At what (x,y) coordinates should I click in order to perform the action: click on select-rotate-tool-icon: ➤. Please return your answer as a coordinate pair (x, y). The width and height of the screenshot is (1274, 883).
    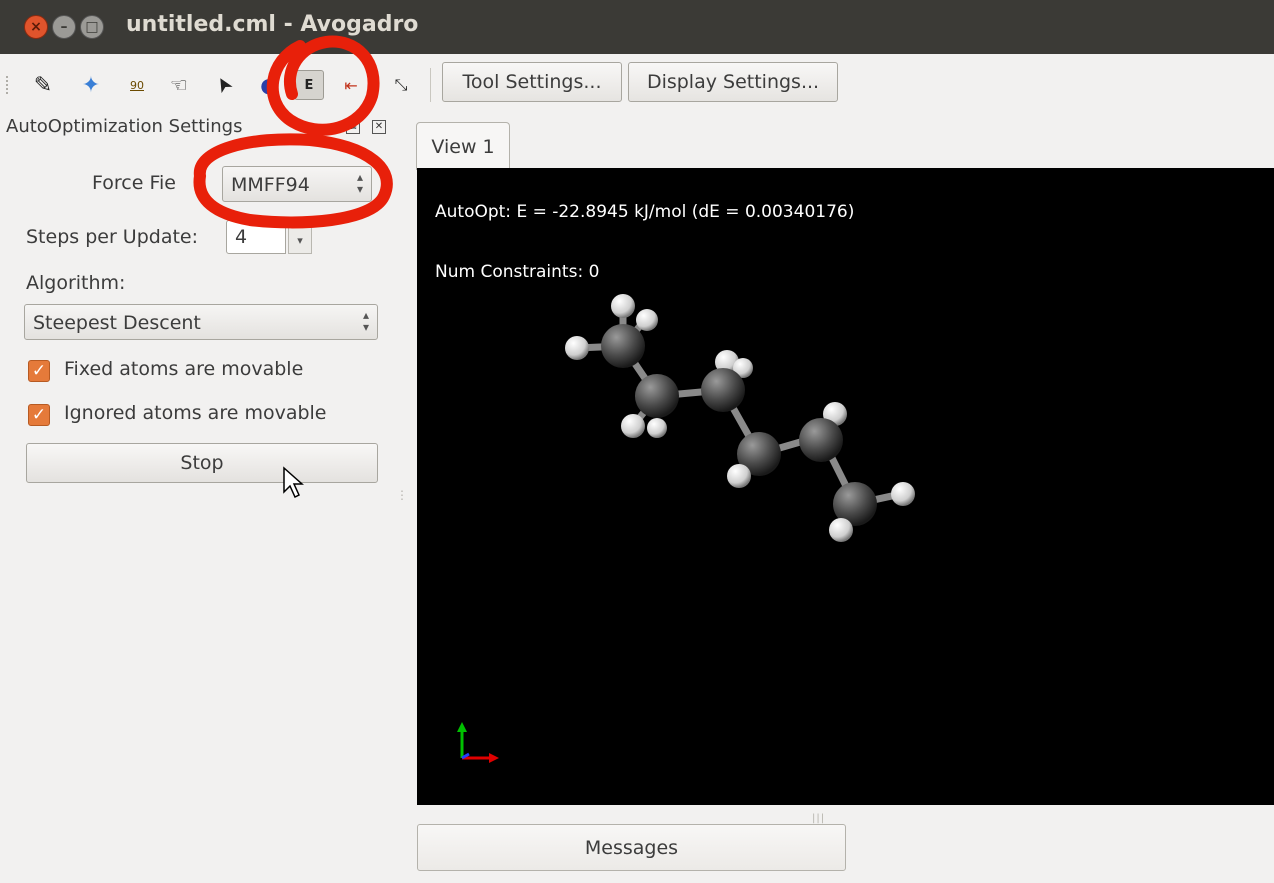
    Looking at the image, I should click on (223, 85).